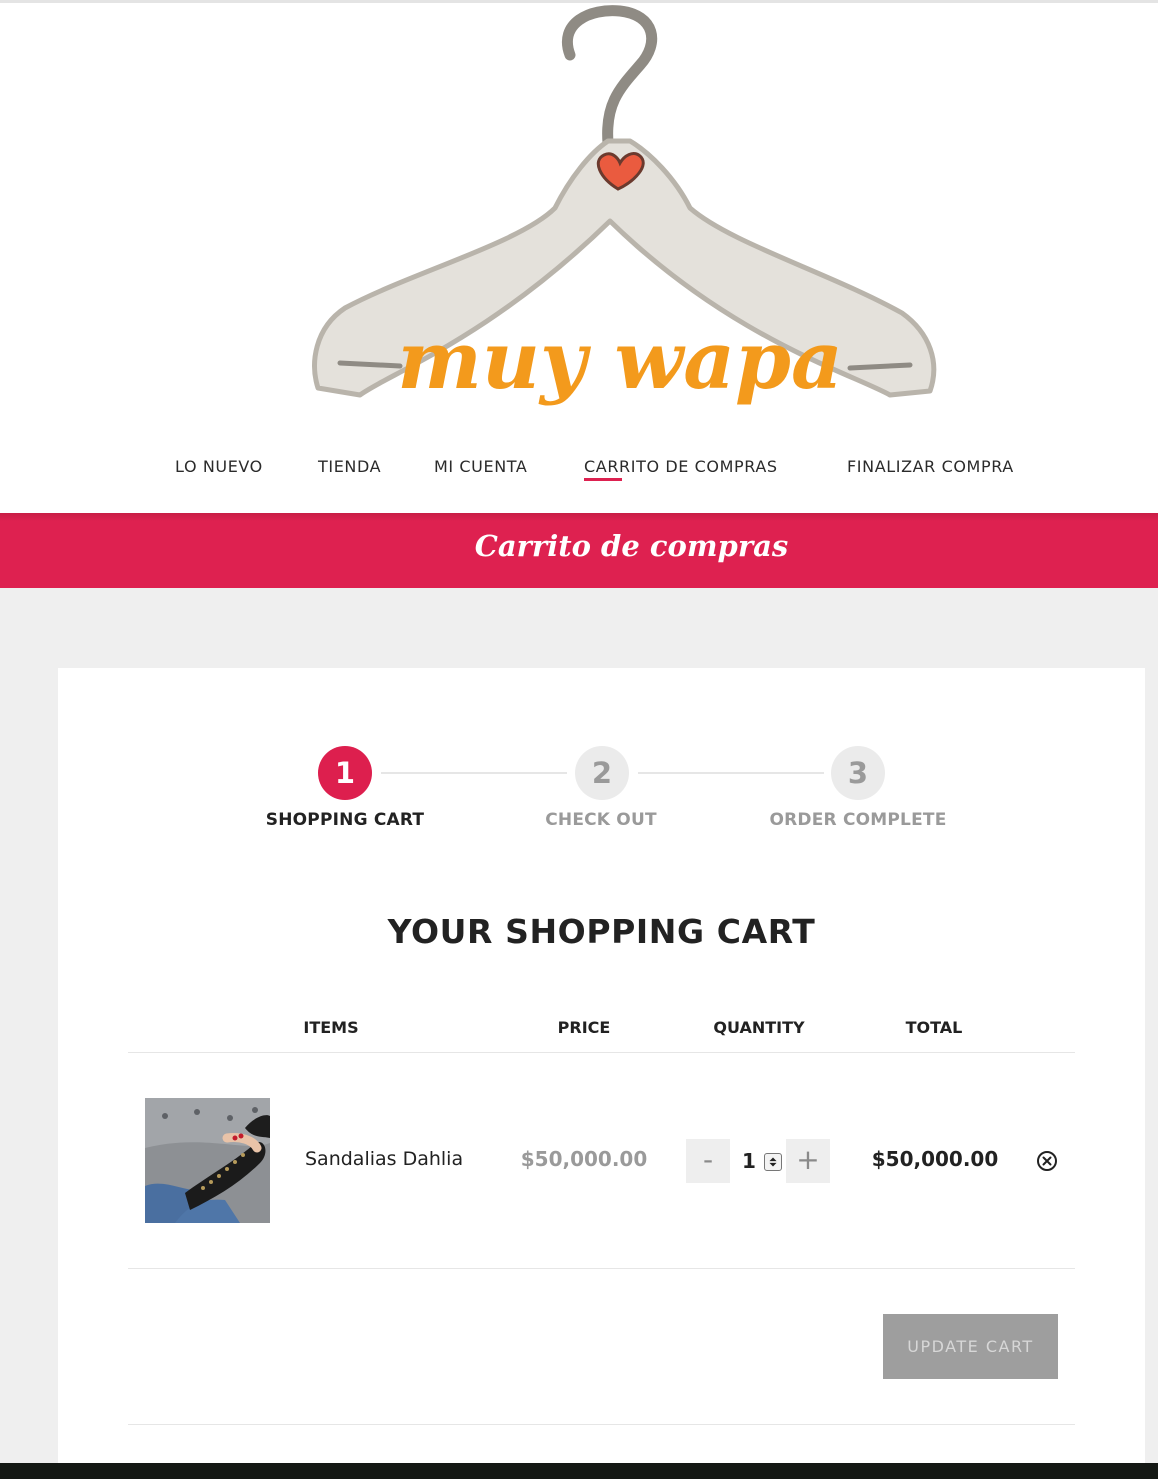  What do you see at coordinates (349, 466) in the screenshot?
I see `nav-tienda: TIENDA` at bounding box center [349, 466].